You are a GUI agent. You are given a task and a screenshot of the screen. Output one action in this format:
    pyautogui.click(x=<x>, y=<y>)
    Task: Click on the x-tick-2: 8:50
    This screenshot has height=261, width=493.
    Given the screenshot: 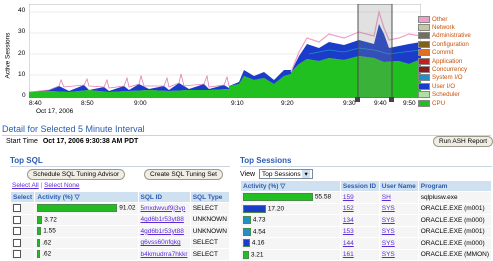 What is the action you would take?
    pyautogui.click(x=87, y=103)
    